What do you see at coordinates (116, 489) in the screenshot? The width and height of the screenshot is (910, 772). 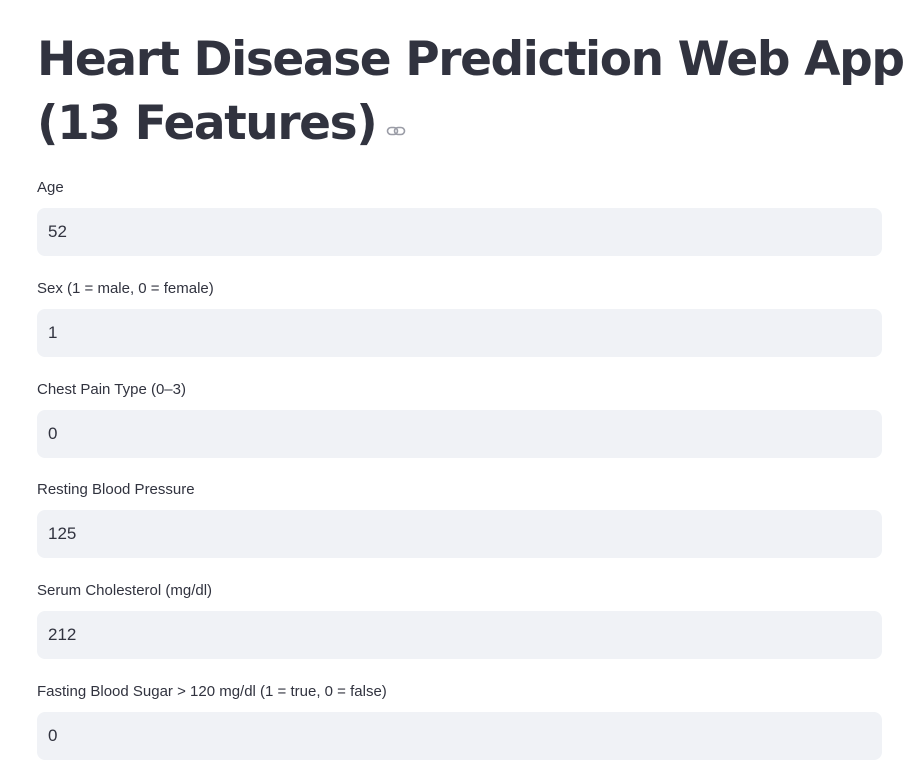 I see `field-label-resting-blood-pressure: Resting Blood Pressure` at bounding box center [116, 489].